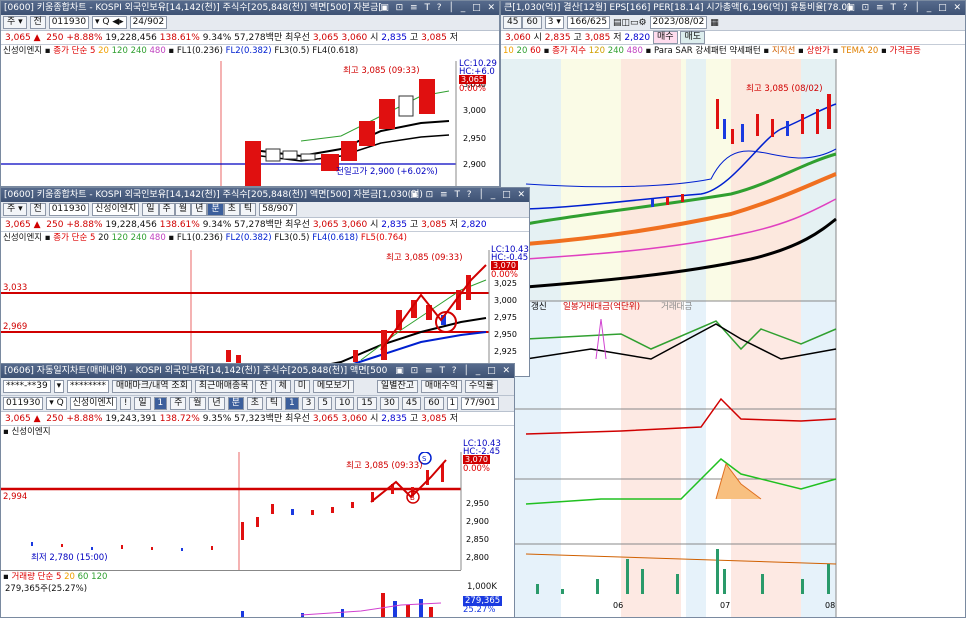 Image resolution: width=966 pixels, height=618 pixels. What do you see at coordinates (263, 386) in the screenshot?
I see `balance-button: 잔` at bounding box center [263, 386].